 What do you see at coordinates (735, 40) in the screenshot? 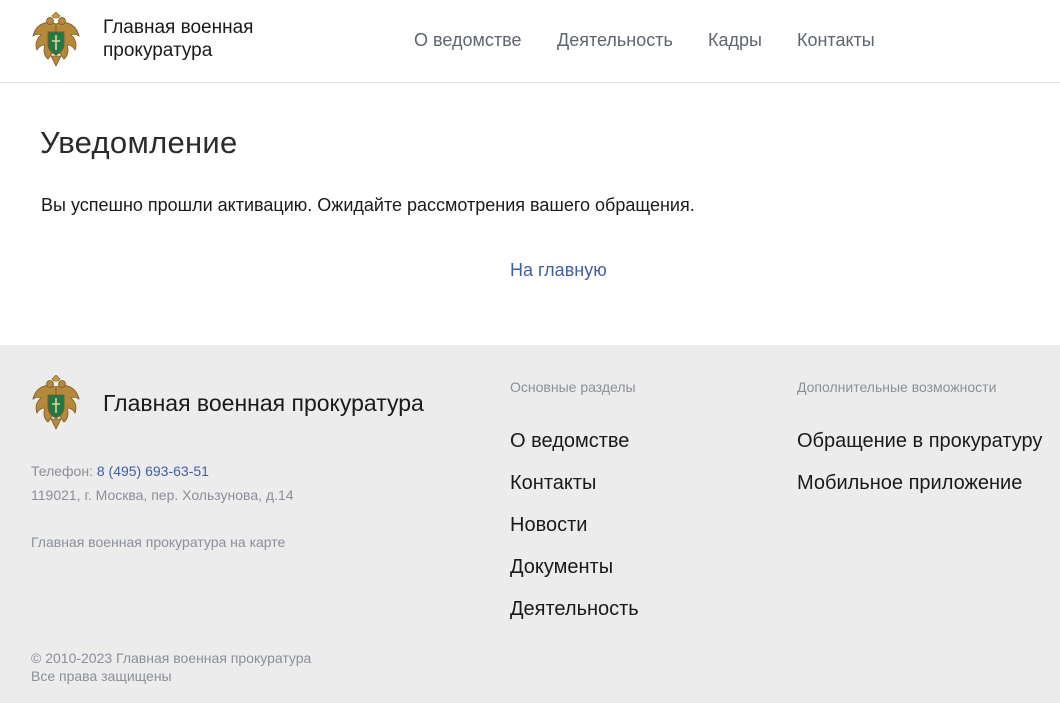
I see `nav-item-staff: Кадры` at bounding box center [735, 40].